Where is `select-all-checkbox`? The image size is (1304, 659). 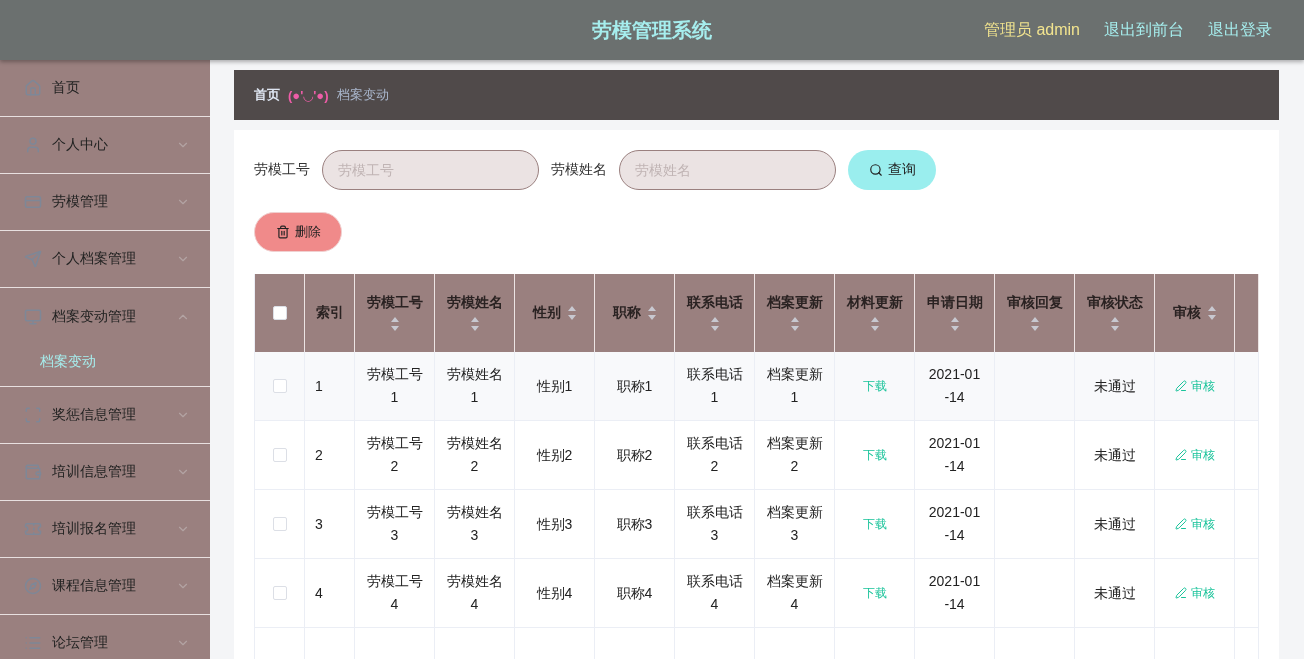
select-all-checkbox is located at coordinates (279, 313).